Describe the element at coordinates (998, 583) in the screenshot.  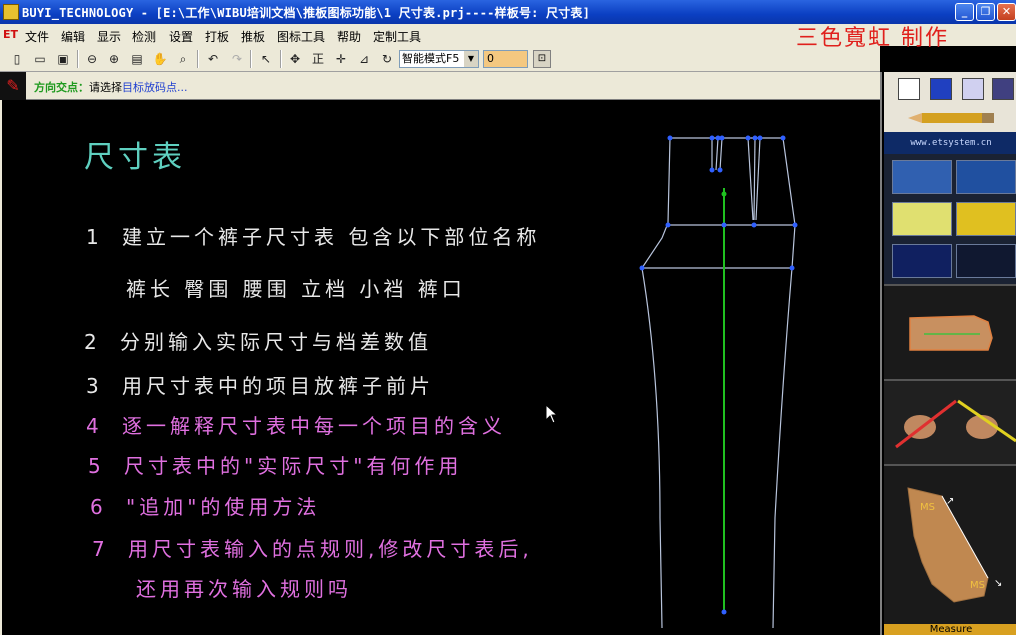
I see `arrow-icon: ↘` at that location.